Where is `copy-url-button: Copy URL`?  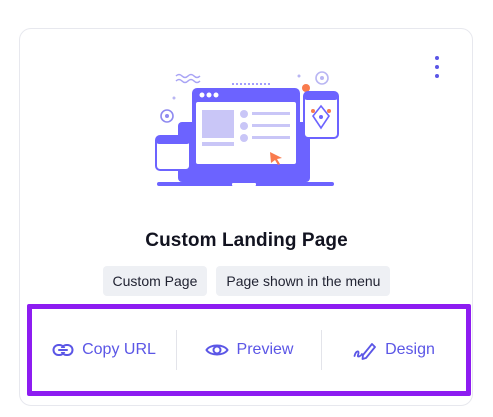 copy-url-button: Copy URL is located at coordinates (104, 350).